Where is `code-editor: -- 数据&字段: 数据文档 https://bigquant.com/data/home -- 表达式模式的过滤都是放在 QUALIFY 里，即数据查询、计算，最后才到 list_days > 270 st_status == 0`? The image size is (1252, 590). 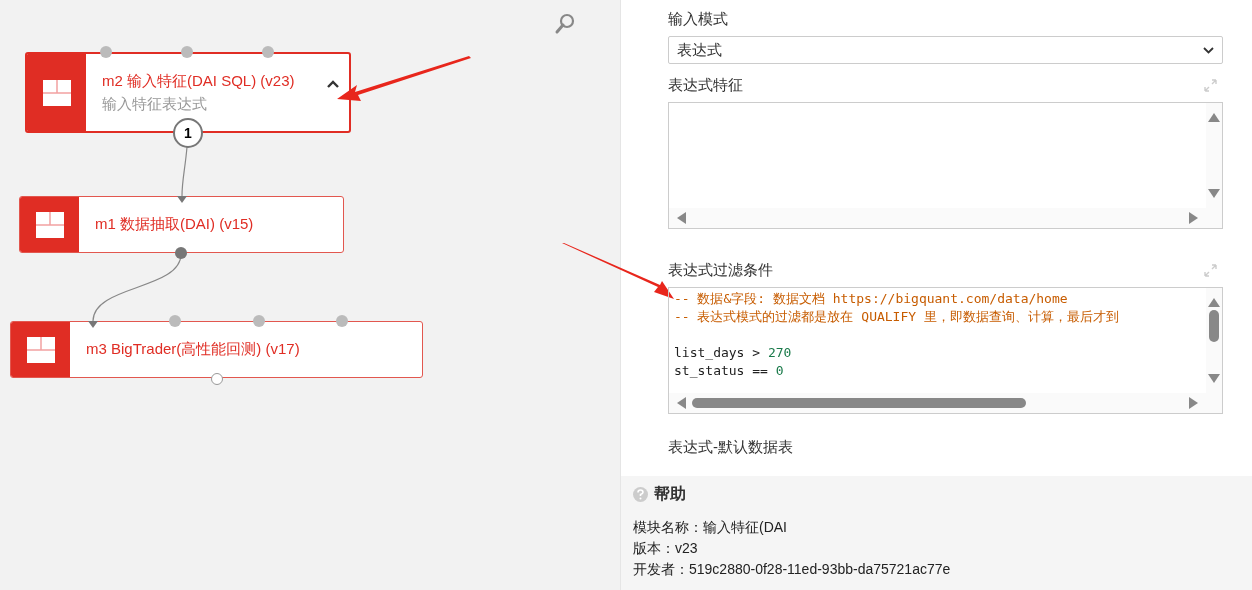
code-editor: -- 数据&字段: 数据文档 https://bigquant.com/data/home -- 表达式模式的过滤都是放在 QUALIFY 里，即数据查询、计算，最后才到 list_days > 270 st_status == 0 is located at coordinates (945, 350).